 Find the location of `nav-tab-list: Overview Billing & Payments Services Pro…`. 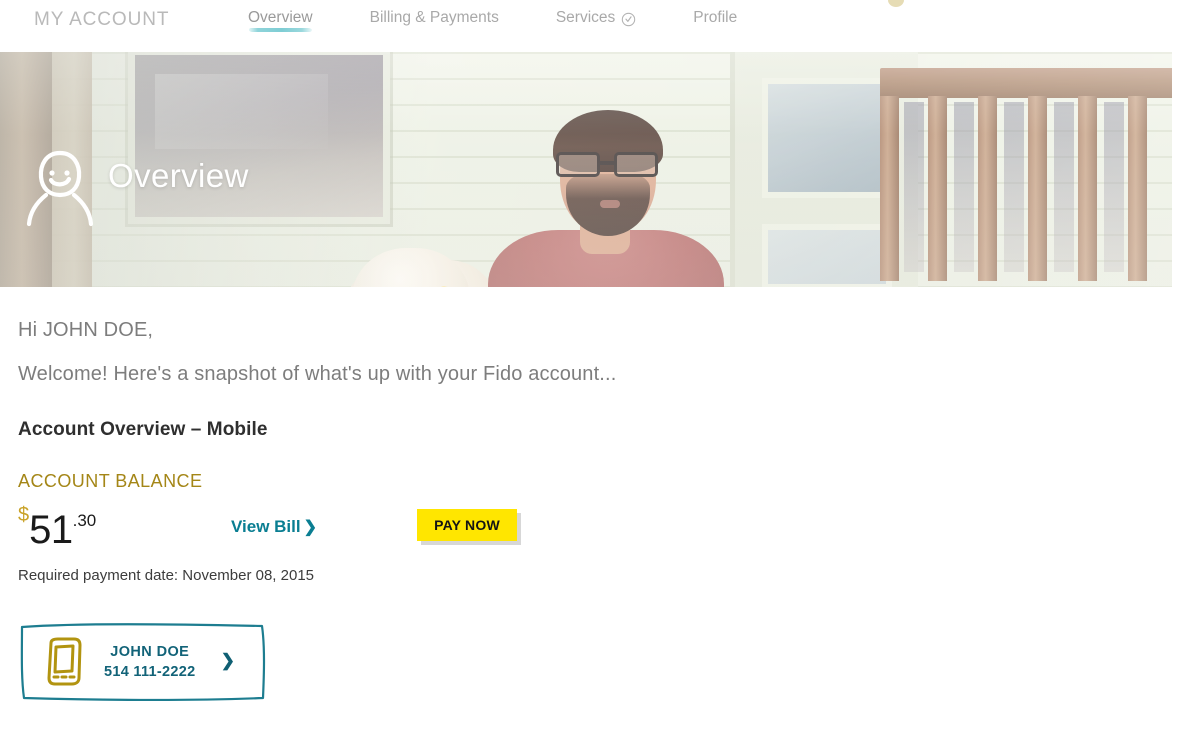

nav-tab-list: Overview Billing & Payments Services Pro… is located at coordinates (492, 25).